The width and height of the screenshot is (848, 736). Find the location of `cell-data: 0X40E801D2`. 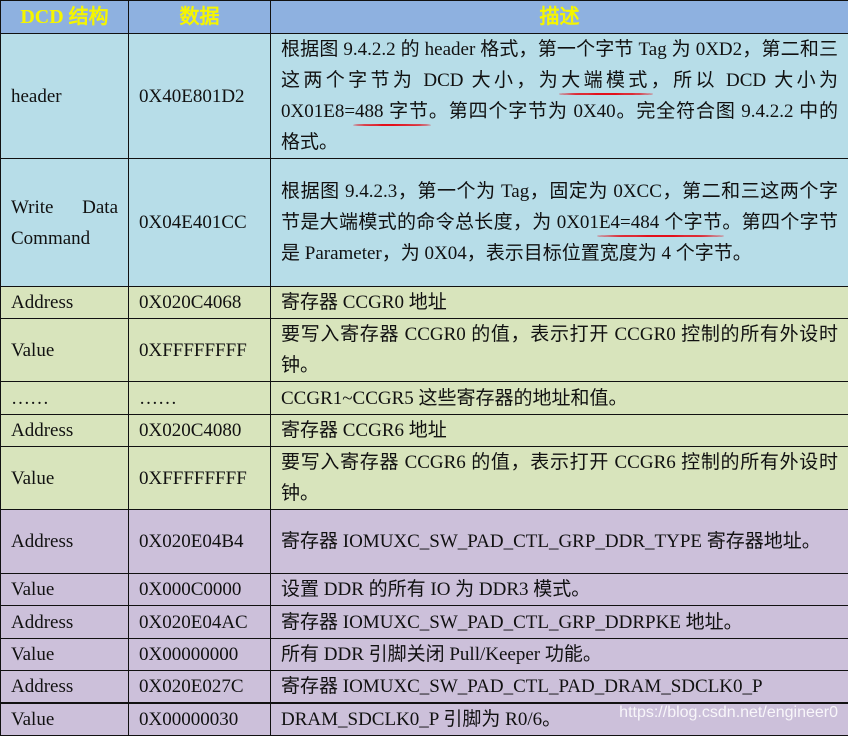

cell-data: 0X40E801D2 is located at coordinates (200, 96).